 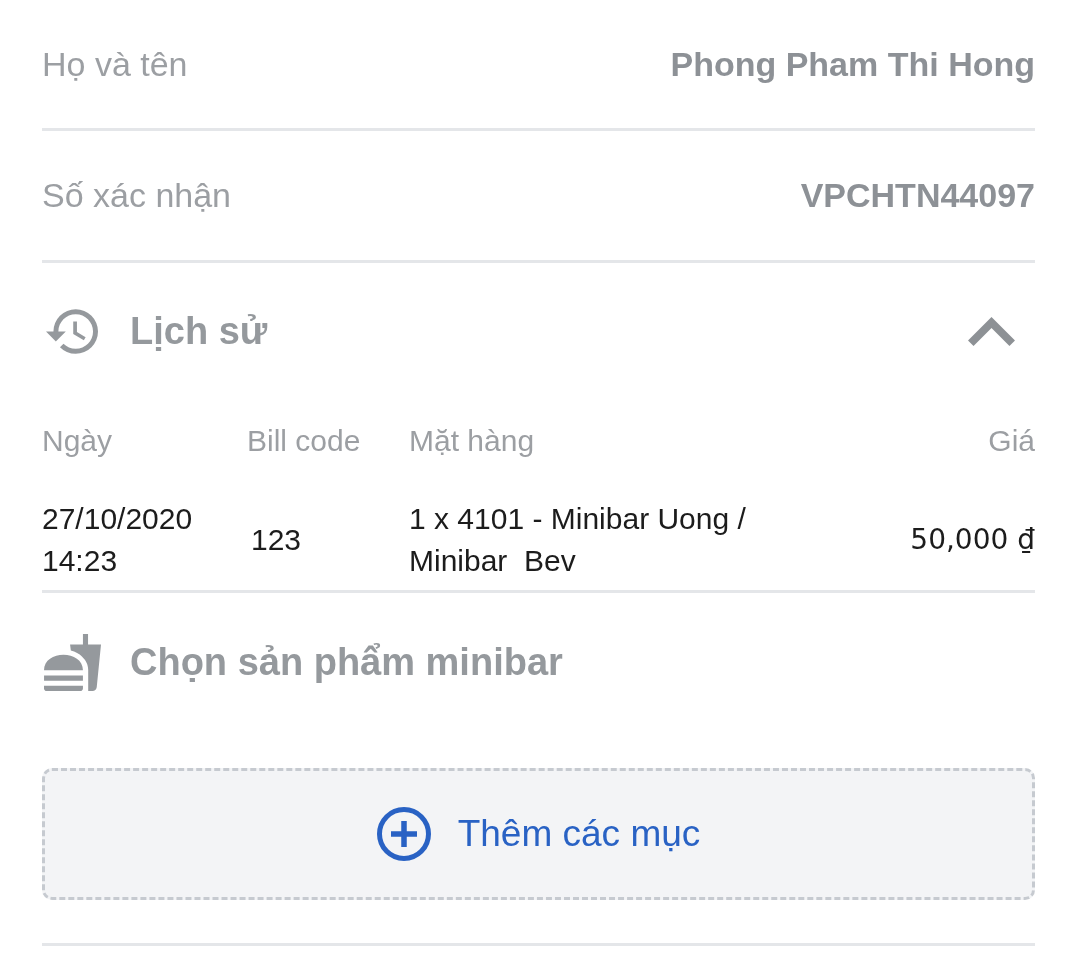 What do you see at coordinates (78, 440) in the screenshot?
I see `column-header: Ngày` at bounding box center [78, 440].